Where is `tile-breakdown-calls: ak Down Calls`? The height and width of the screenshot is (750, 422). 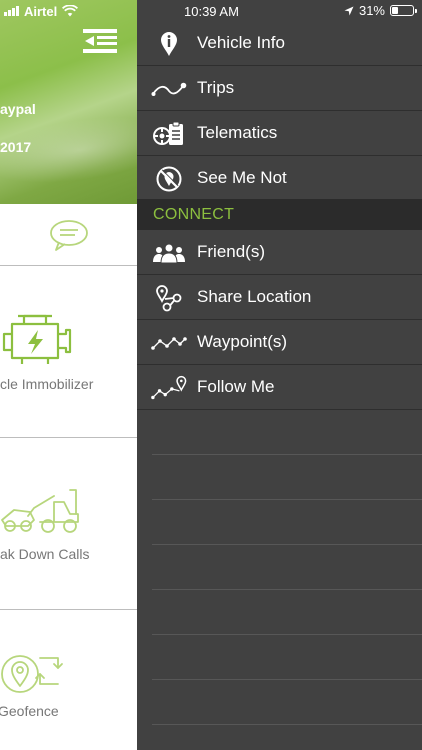
tile-breakdown-calls: ak Down Calls is located at coordinates (68, 524).